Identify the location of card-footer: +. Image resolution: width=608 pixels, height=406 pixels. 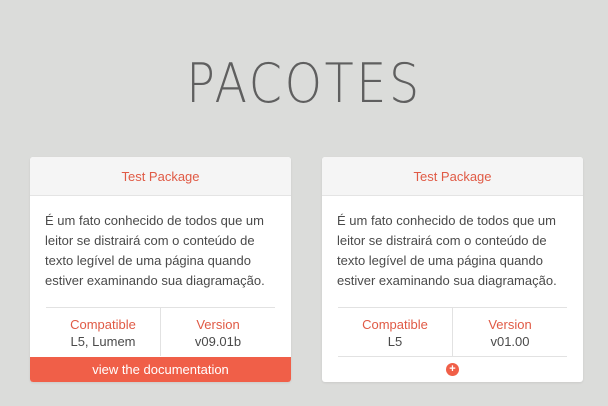
(452, 368).